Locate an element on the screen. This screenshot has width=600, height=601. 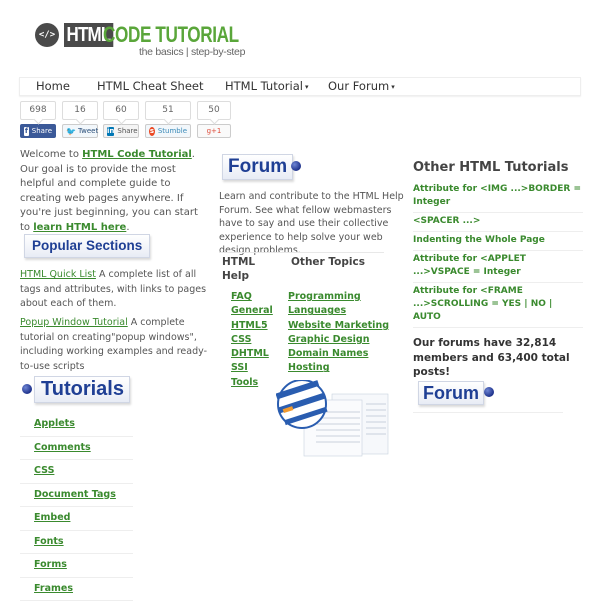
share-count: 16 is located at coordinates (80, 110).